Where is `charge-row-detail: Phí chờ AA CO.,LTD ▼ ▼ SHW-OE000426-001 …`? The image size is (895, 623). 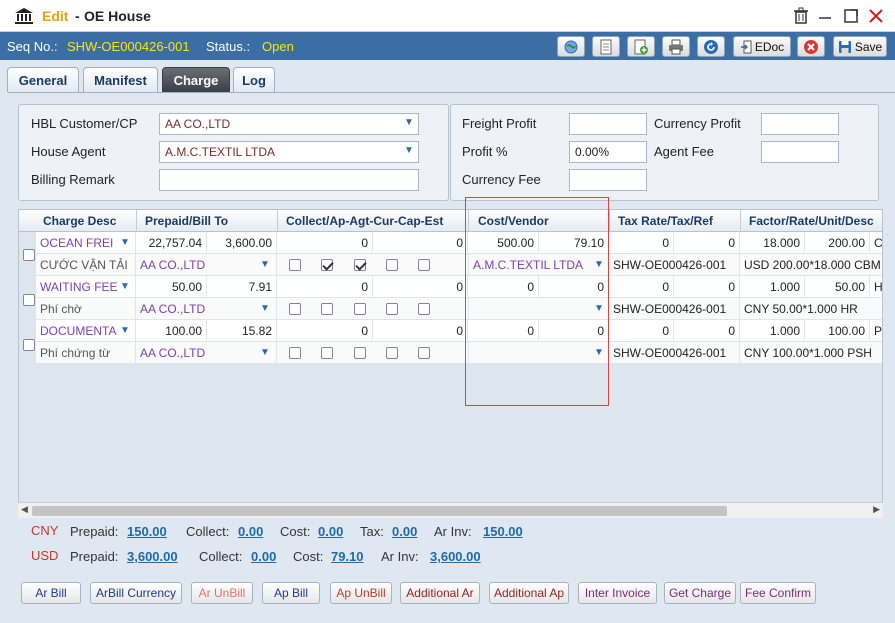 charge-row-detail: Phí chờ AA CO.,LTD ▼ ▼ SHW-OE000426-001 … is located at coordinates (459, 309).